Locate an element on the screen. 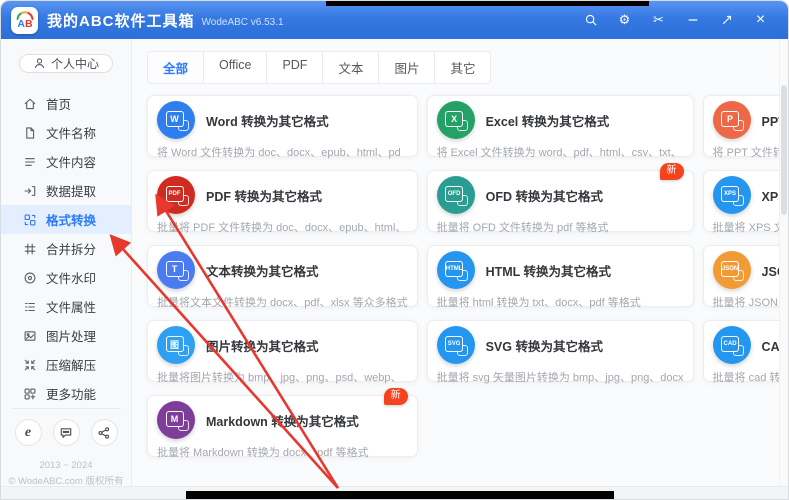 The width and height of the screenshot is (789, 500). doc-glyph: PDF is located at coordinates (177, 196).